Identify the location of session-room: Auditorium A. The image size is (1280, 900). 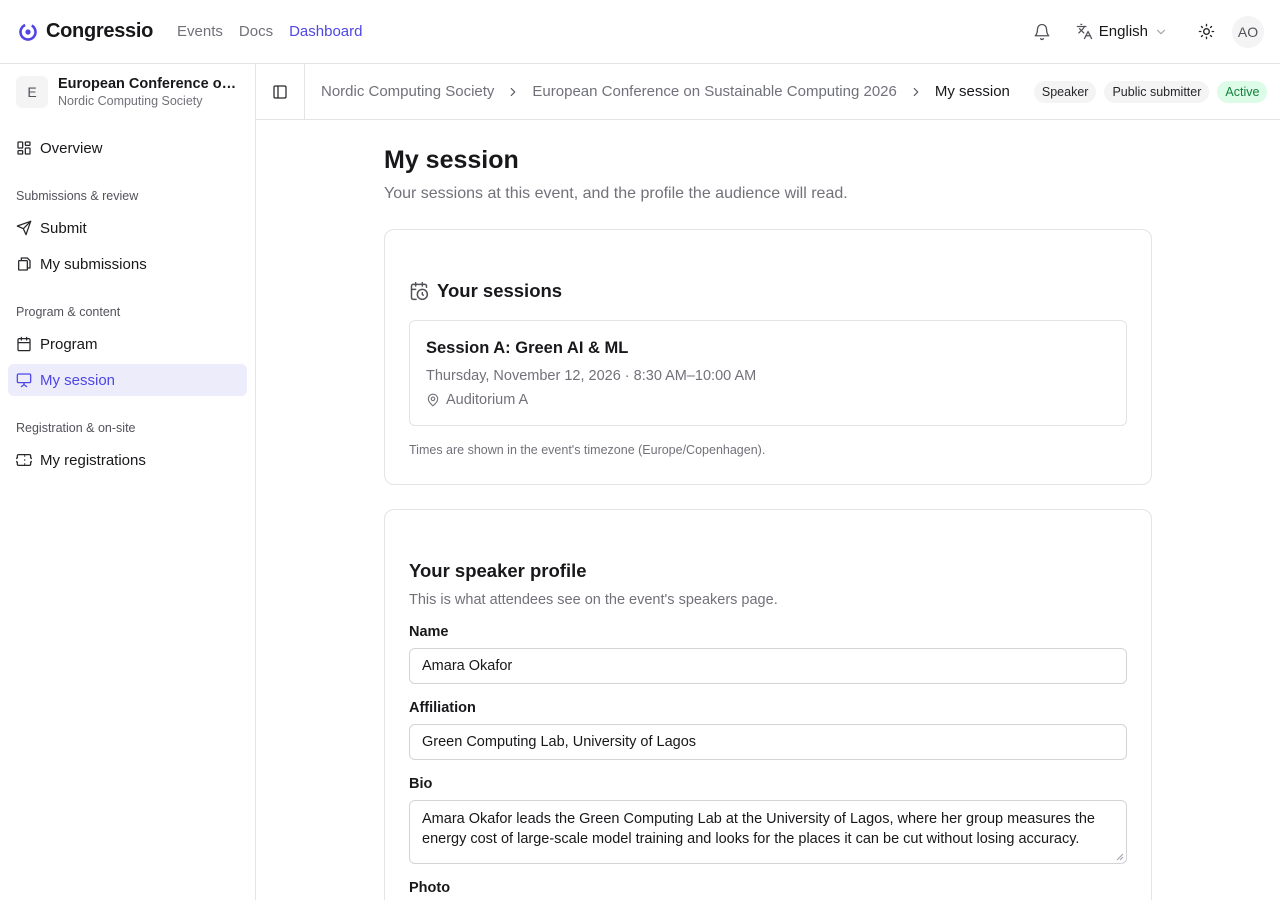
(487, 400).